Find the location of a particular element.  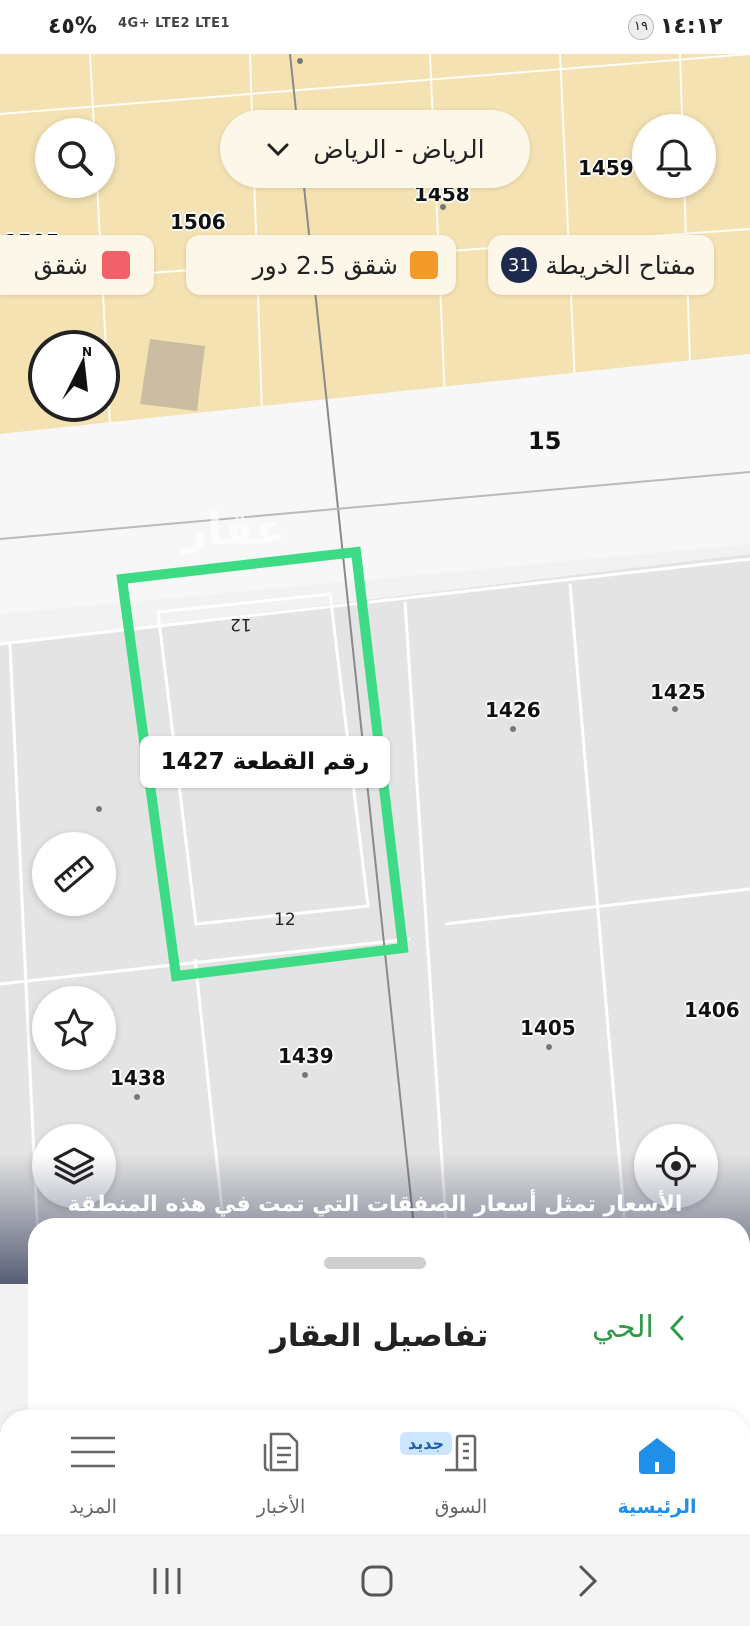

legend-label: شقق 2.5 دور is located at coordinates (325, 265).